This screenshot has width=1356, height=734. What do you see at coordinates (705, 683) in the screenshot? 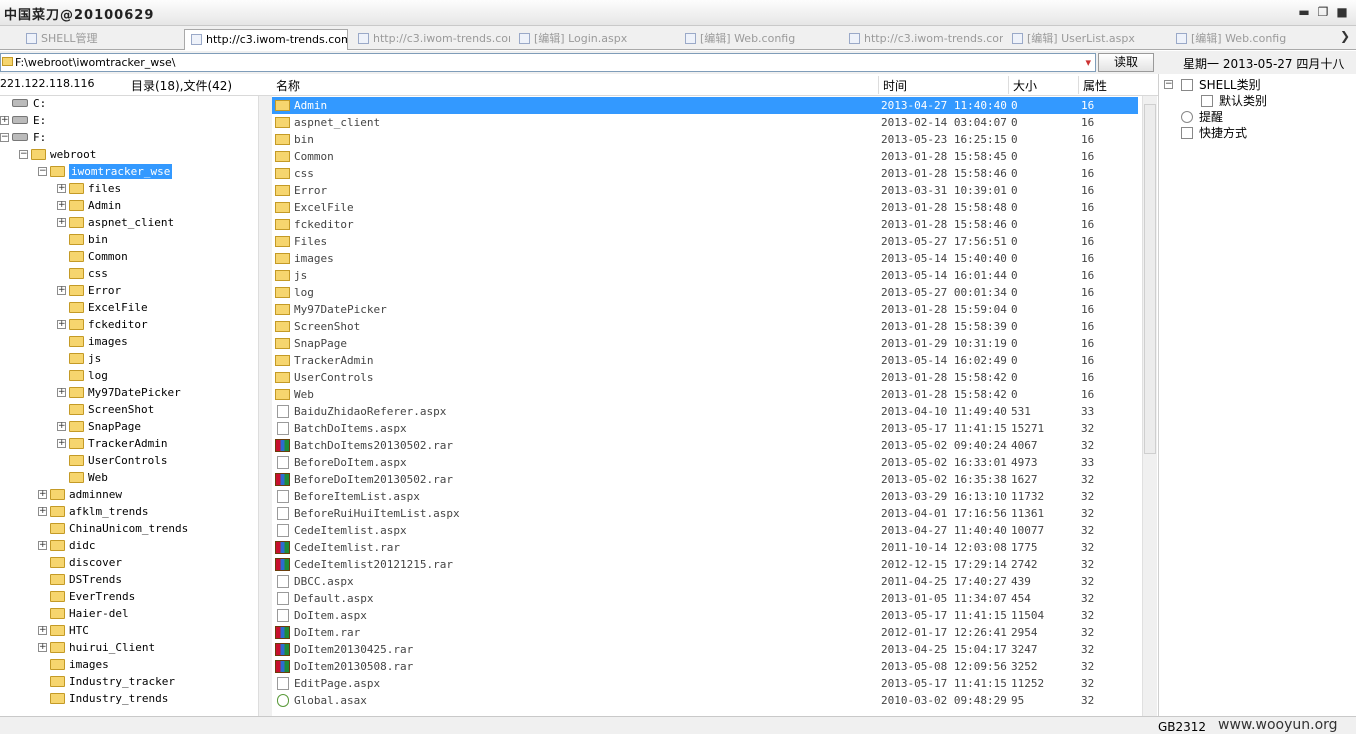
I see `file-row: EditPage.aspx 2013-05-17 11:41:15 11252 32` at bounding box center [705, 683].